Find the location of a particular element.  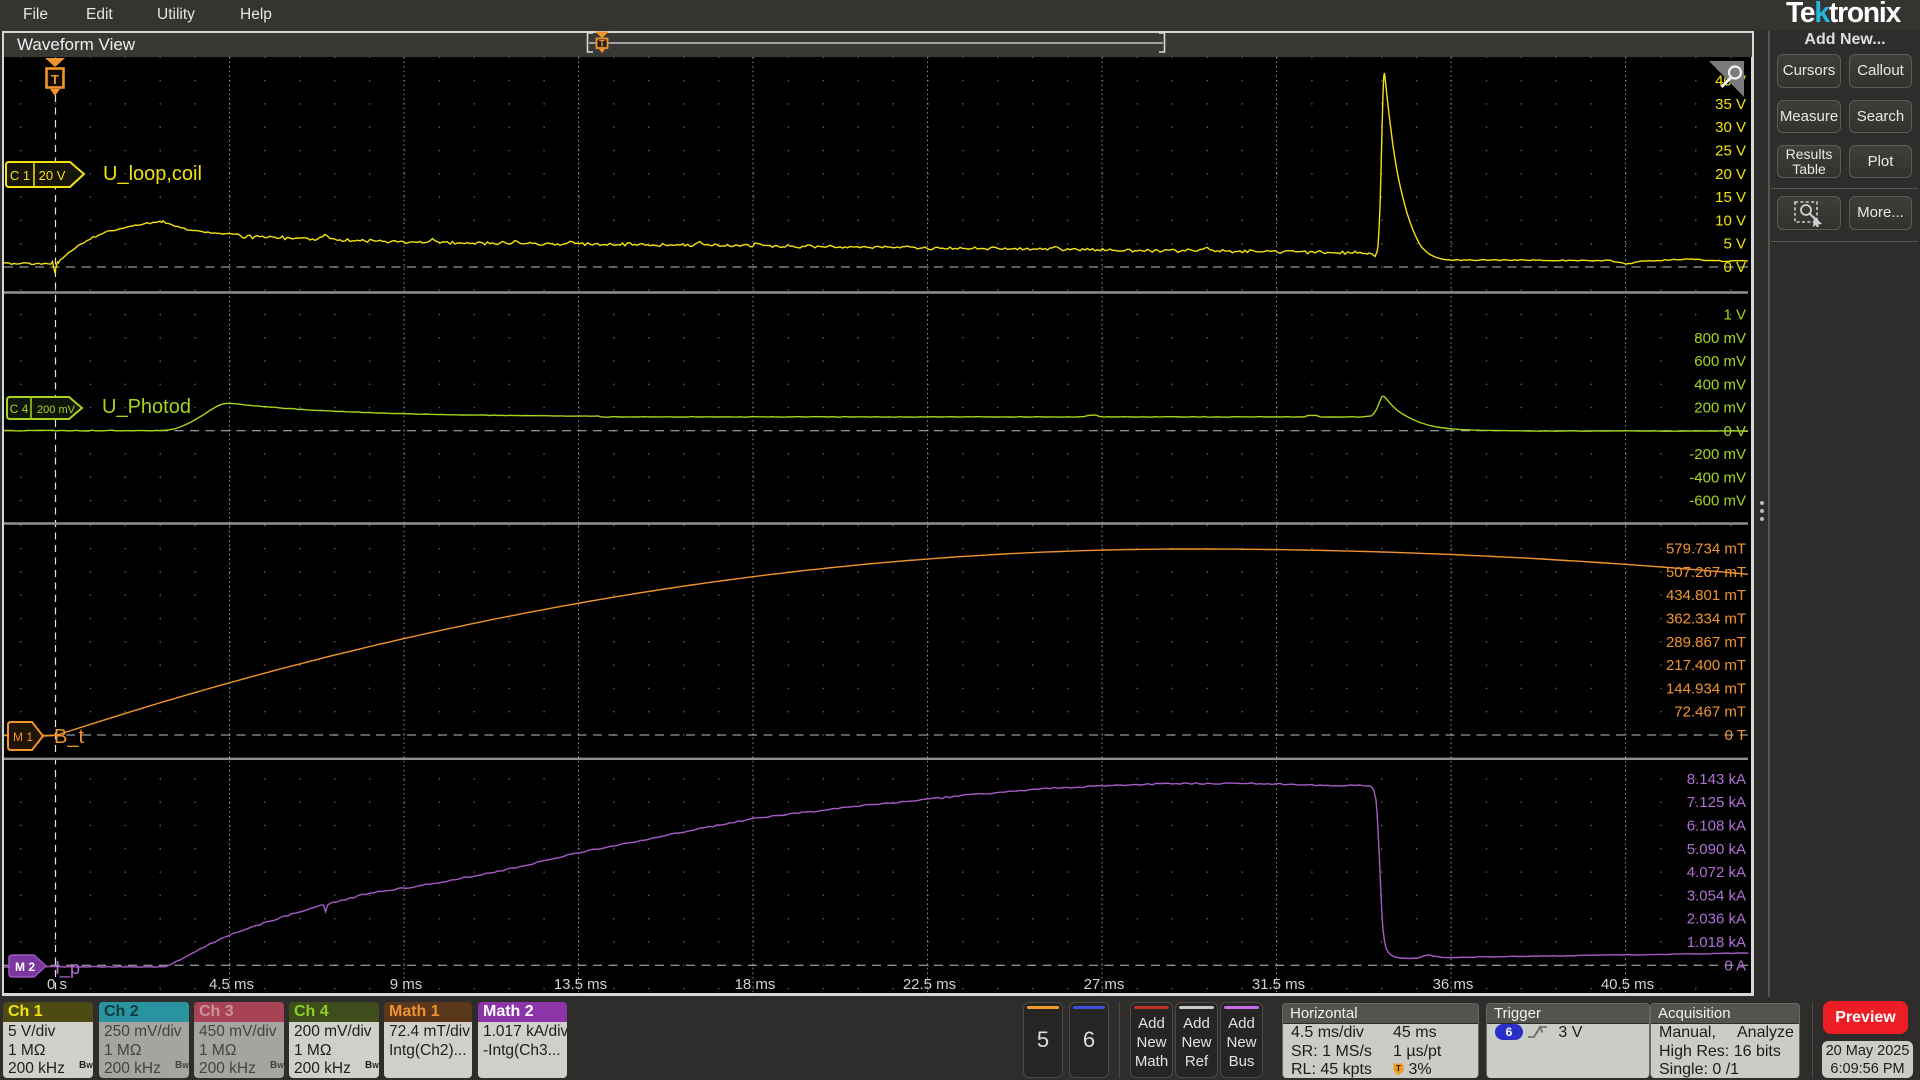

svg-text: 5 V is located at coordinates (1734, 244).